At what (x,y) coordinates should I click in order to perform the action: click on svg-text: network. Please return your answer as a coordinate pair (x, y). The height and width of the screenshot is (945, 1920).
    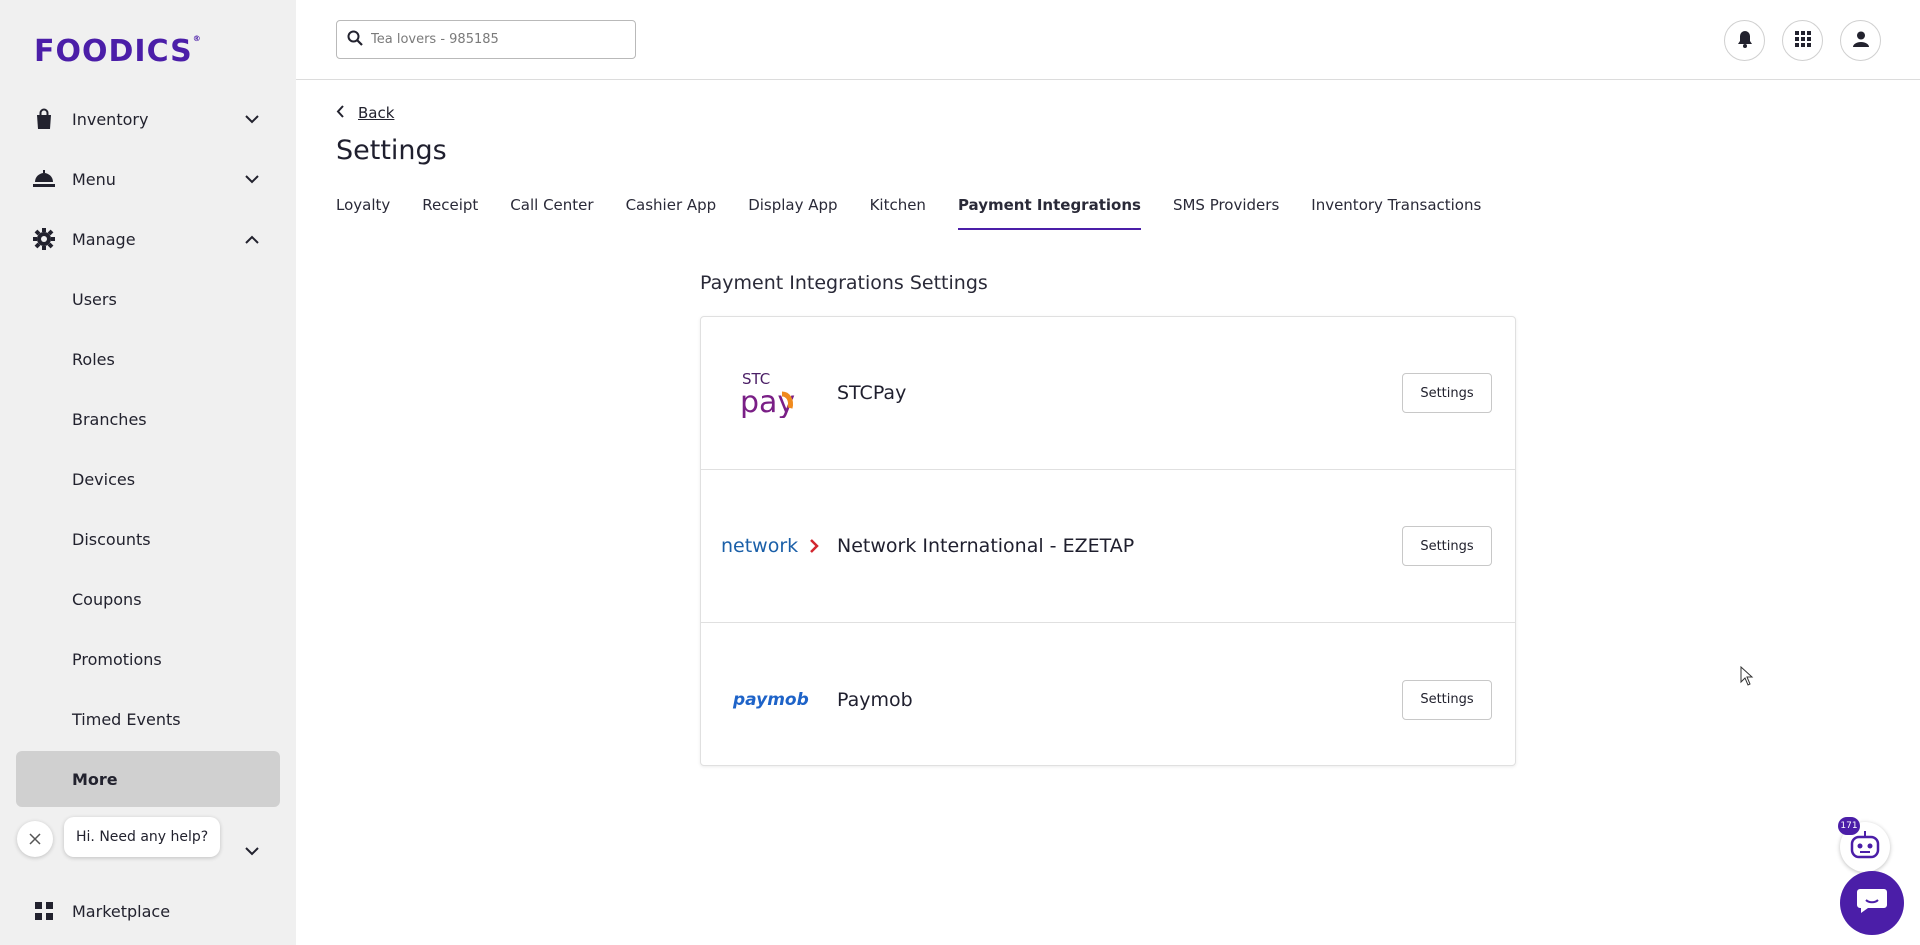
    Looking at the image, I should click on (759, 546).